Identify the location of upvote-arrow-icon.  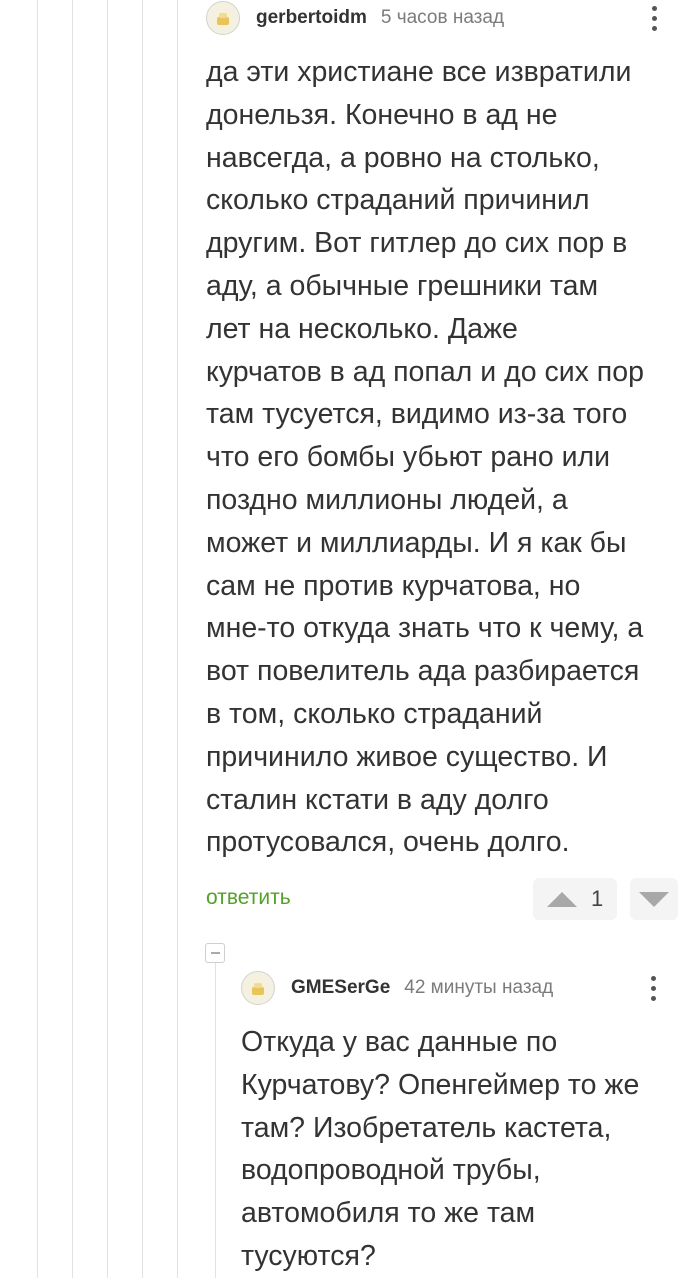
(562, 899).